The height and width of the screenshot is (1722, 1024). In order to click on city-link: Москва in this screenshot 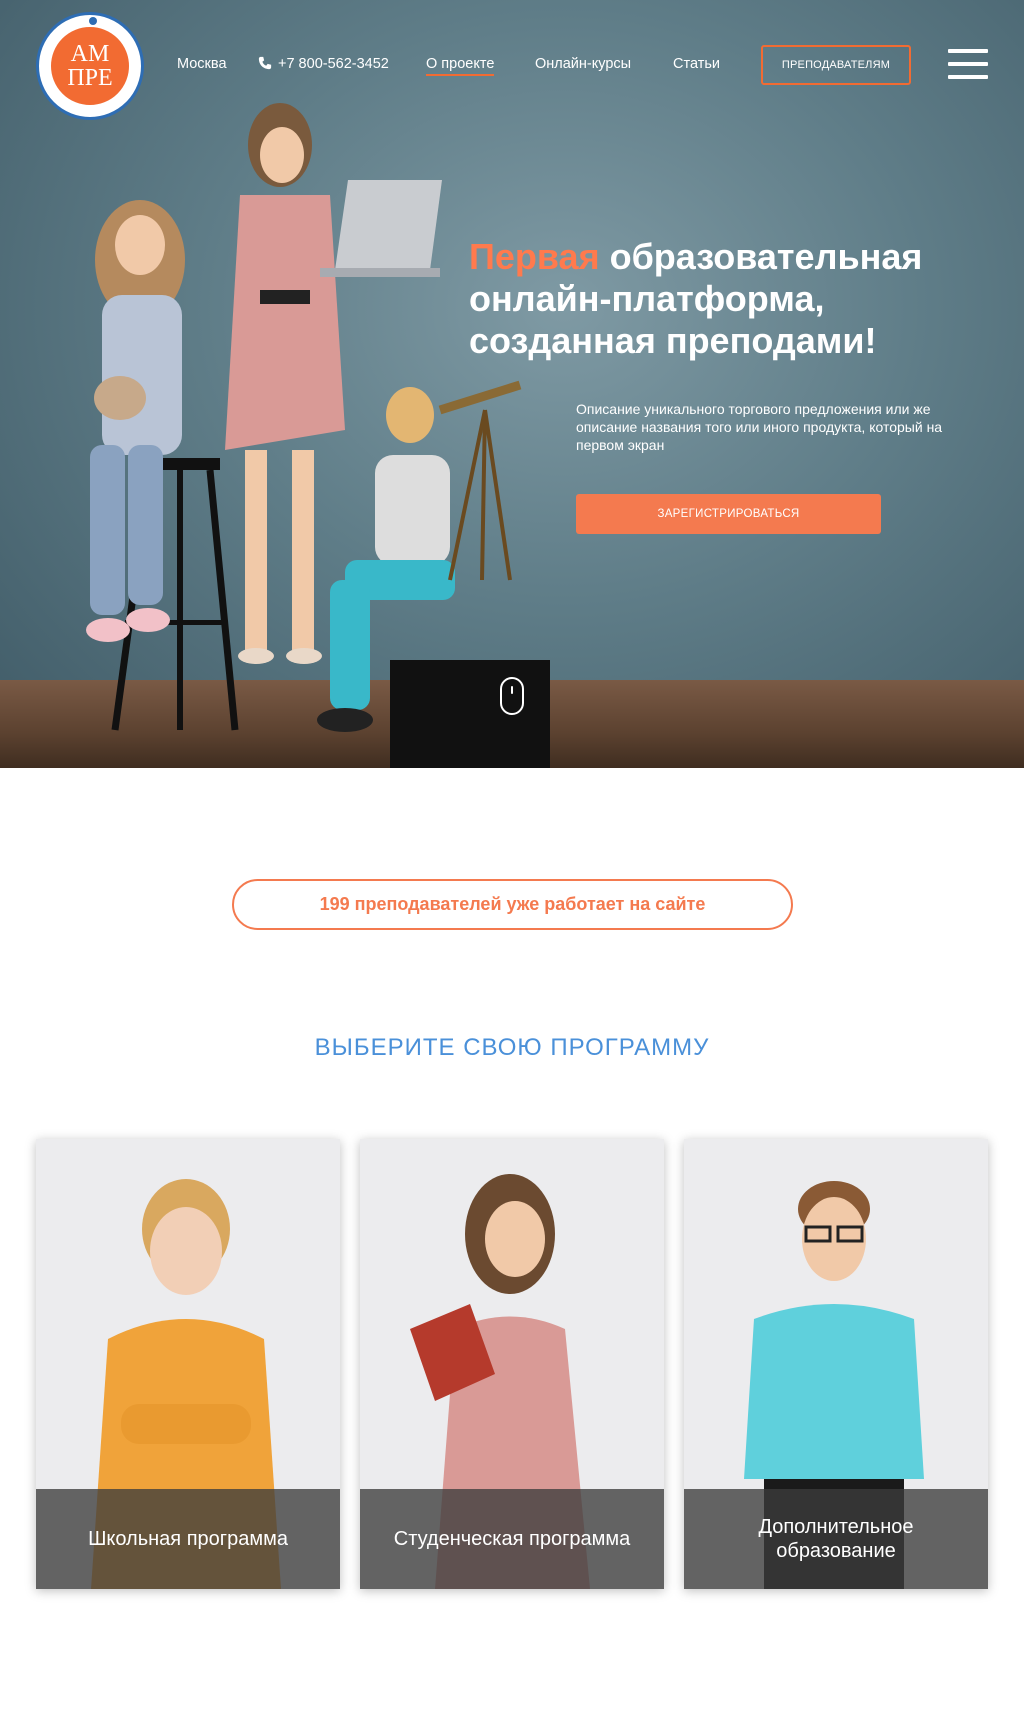, I will do `click(202, 64)`.